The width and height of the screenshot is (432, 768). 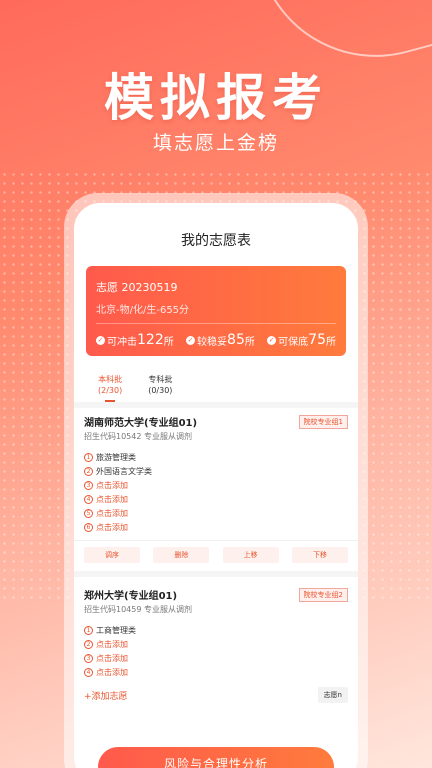 I want to click on add-major-item: 2 点击添加, so click(x=216, y=644).